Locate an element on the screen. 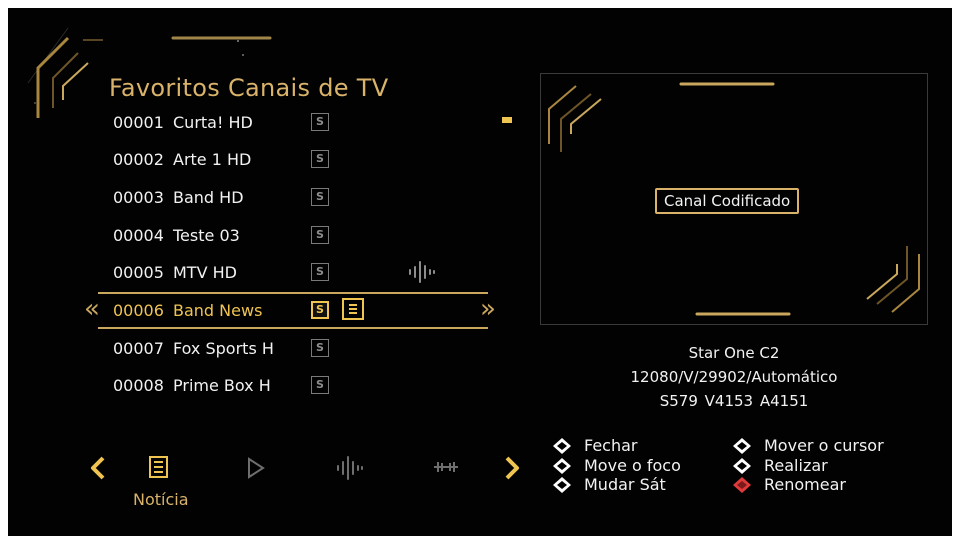 This screenshot has height=542, width=960. channel-row: 00001 Curta! HD S is located at coordinates (258, 122).